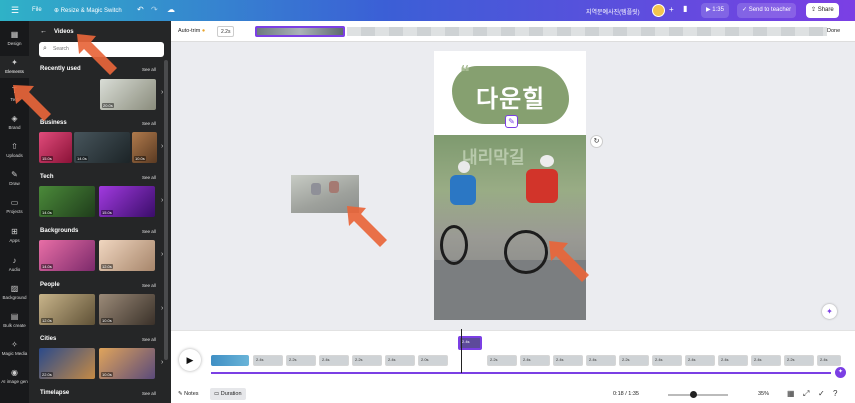 Image resolution: width=855 pixels, height=403 pixels. I want to click on annotation-arrow-elements, so click(32, 103).